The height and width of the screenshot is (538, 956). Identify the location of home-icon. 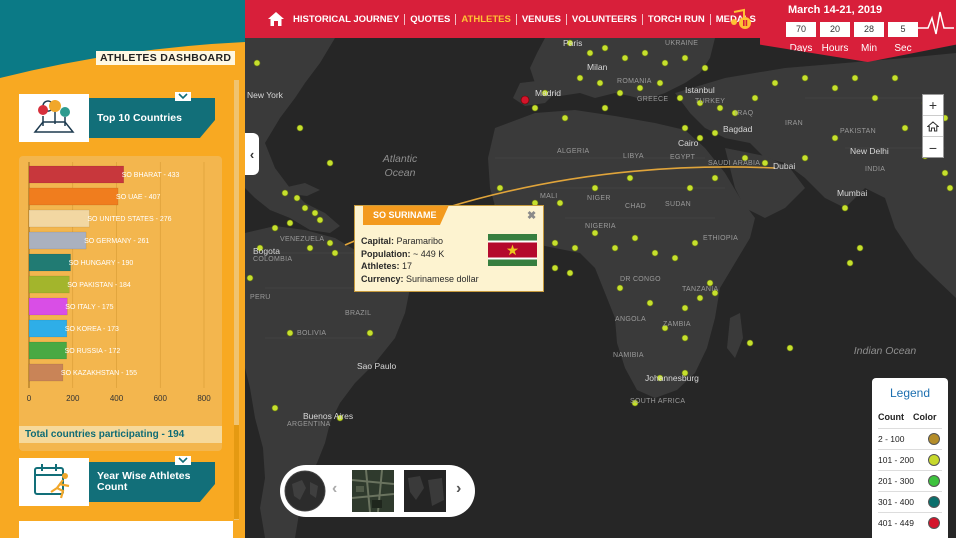
(276, 19).